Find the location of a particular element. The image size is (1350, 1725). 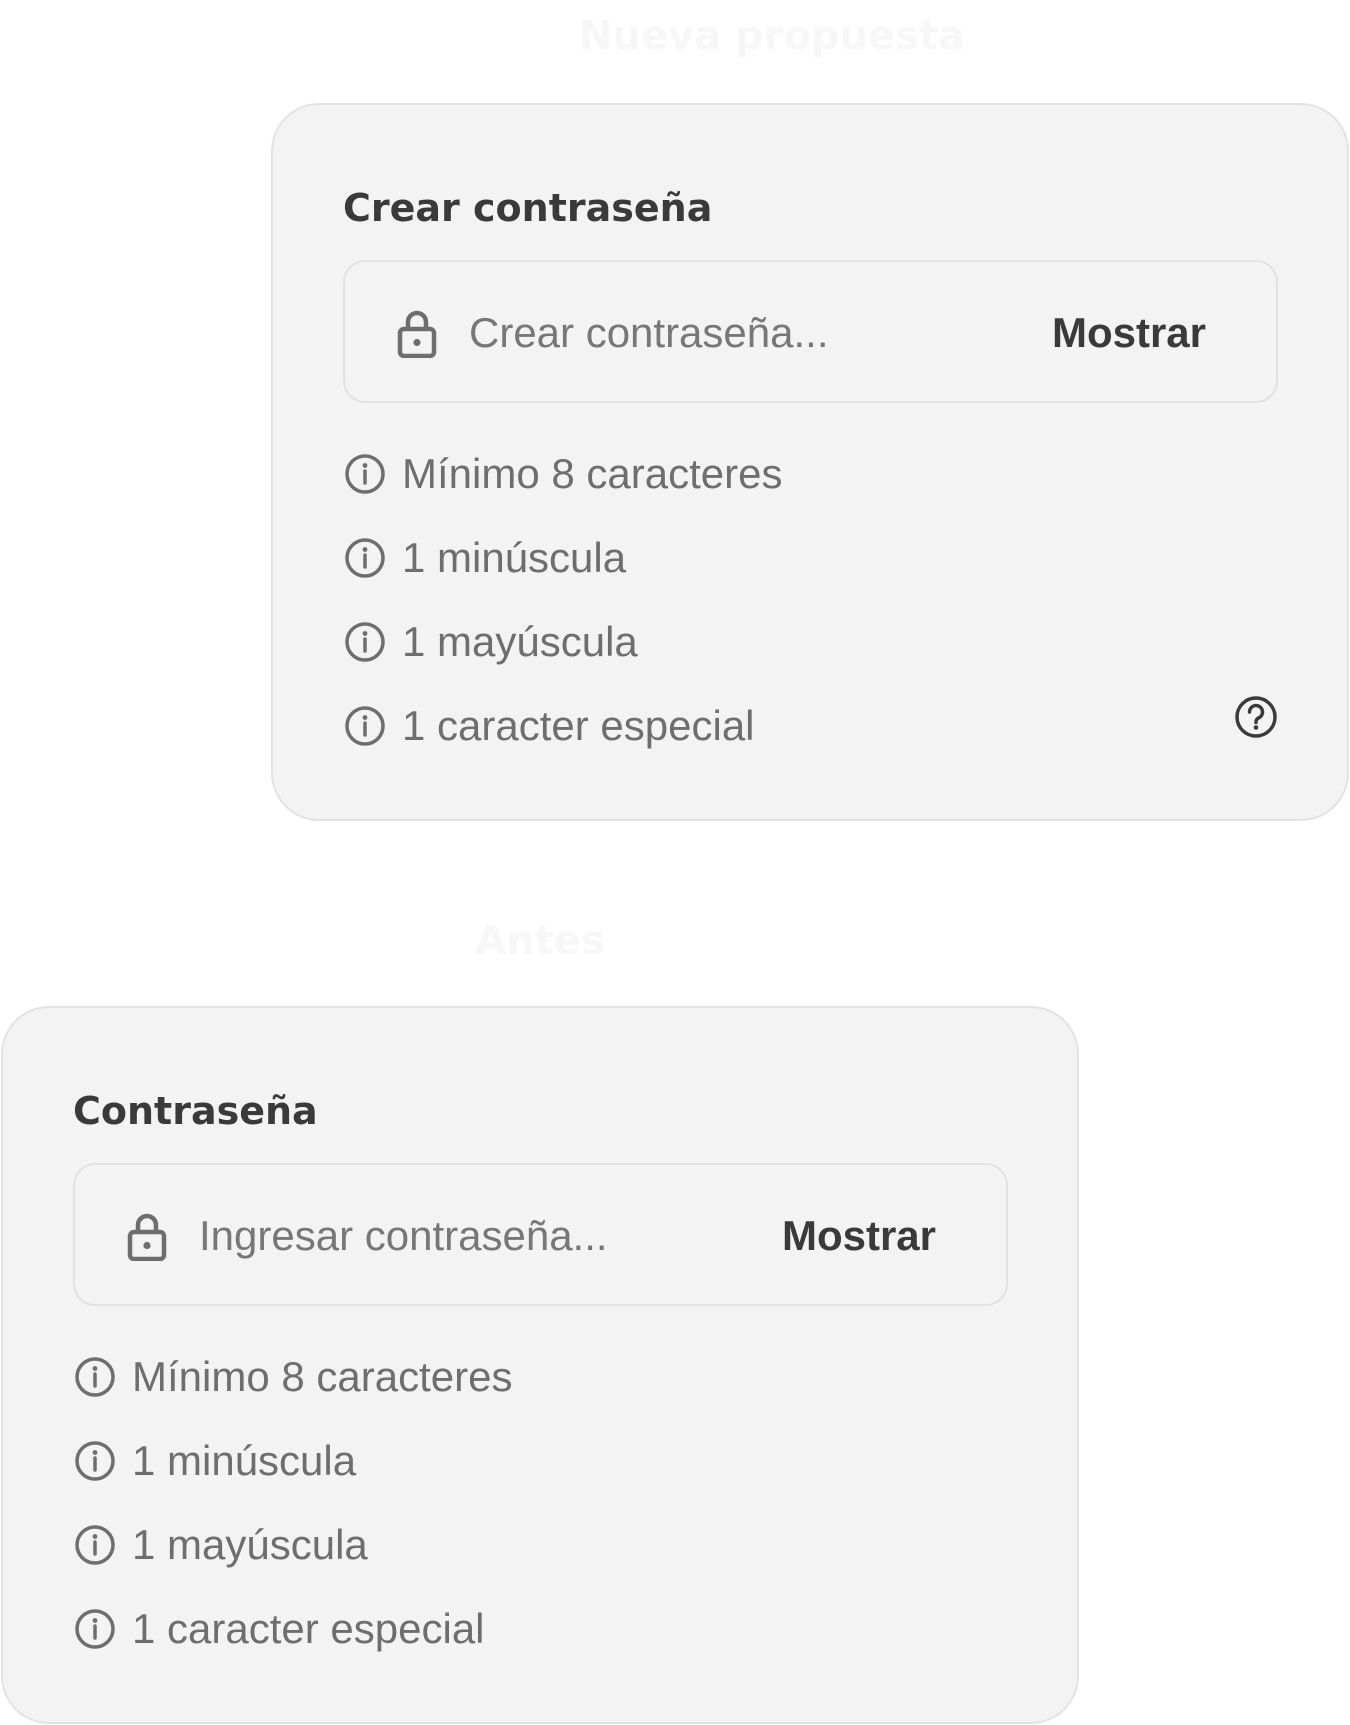

proposal-show-password-button: Mostrar is located at coordinates (1129, 333).